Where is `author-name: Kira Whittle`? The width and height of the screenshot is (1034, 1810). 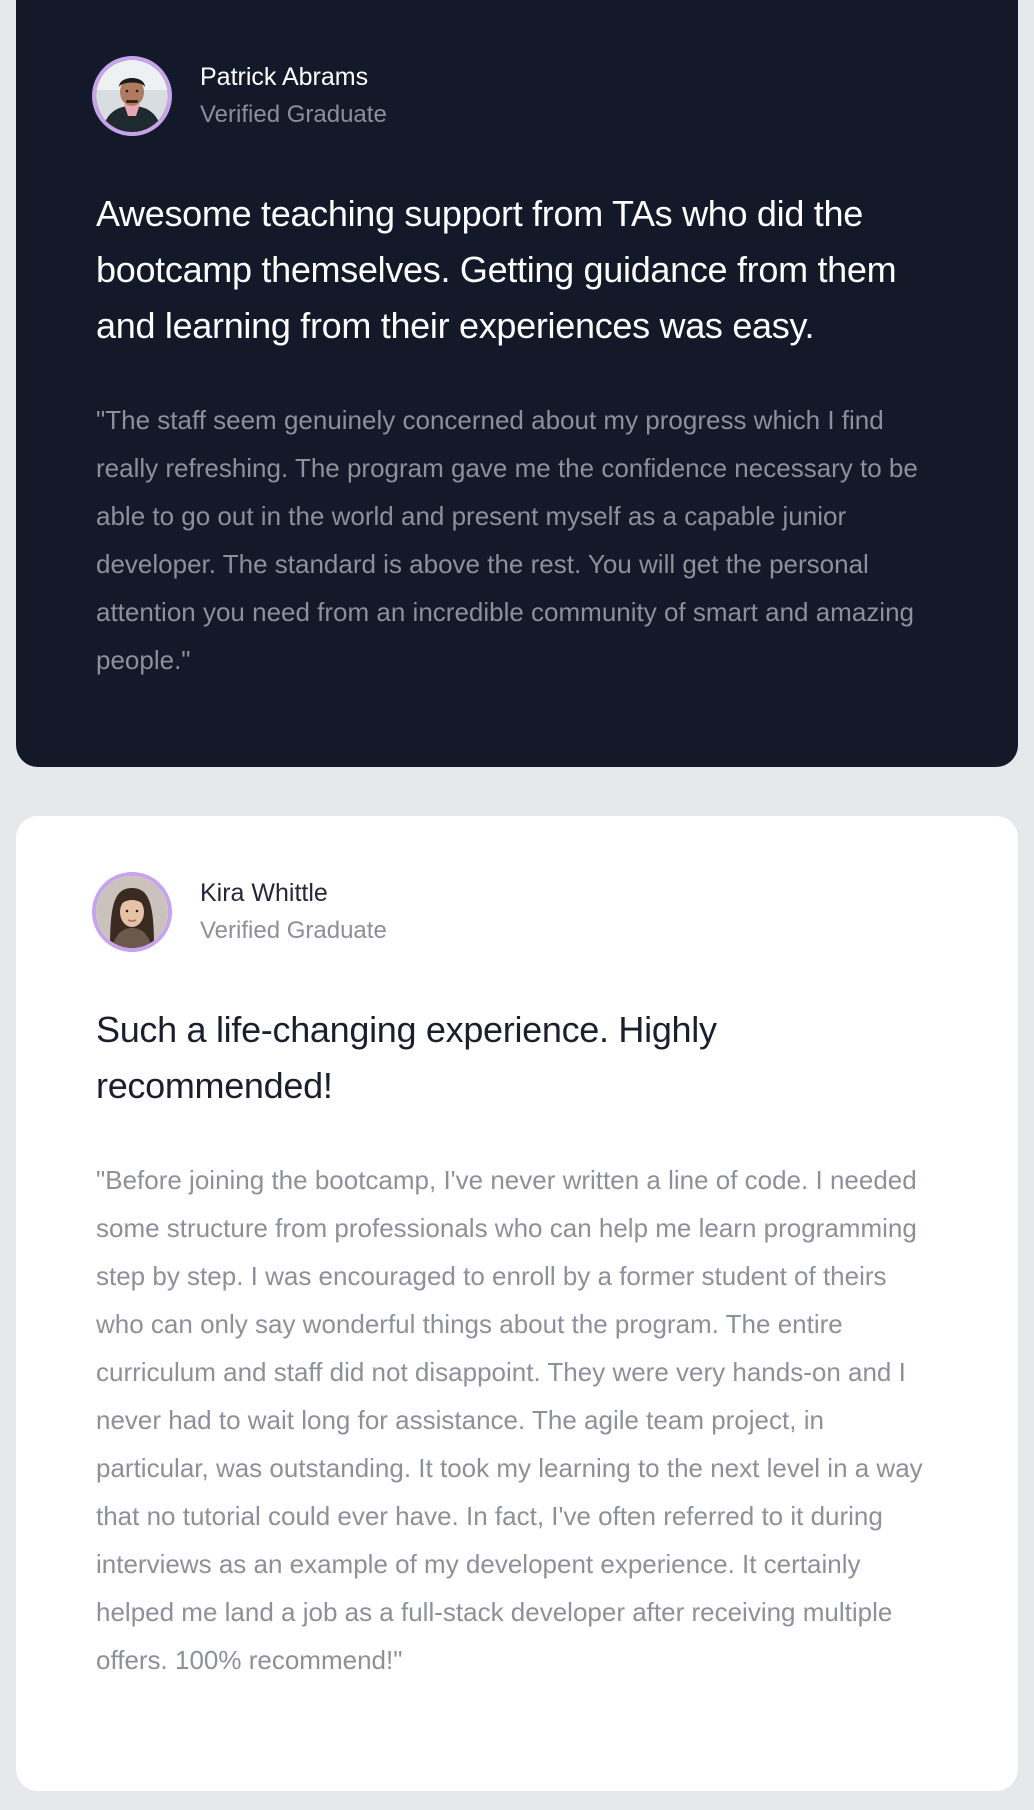
author-name: Kira Whittle is located at coordinates (264, 893).